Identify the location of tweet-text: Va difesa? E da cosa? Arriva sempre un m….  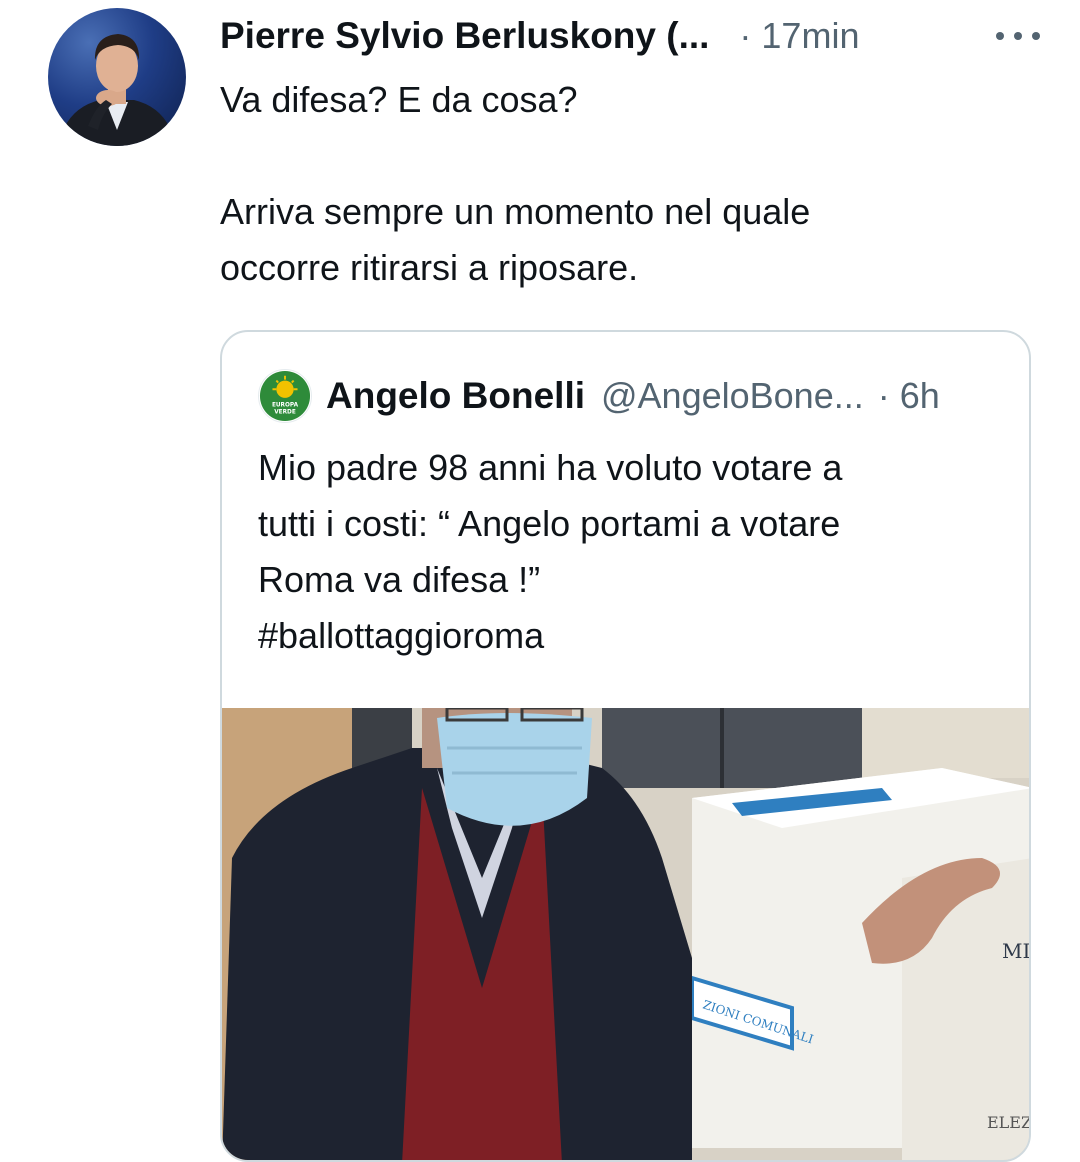
(620, 184).